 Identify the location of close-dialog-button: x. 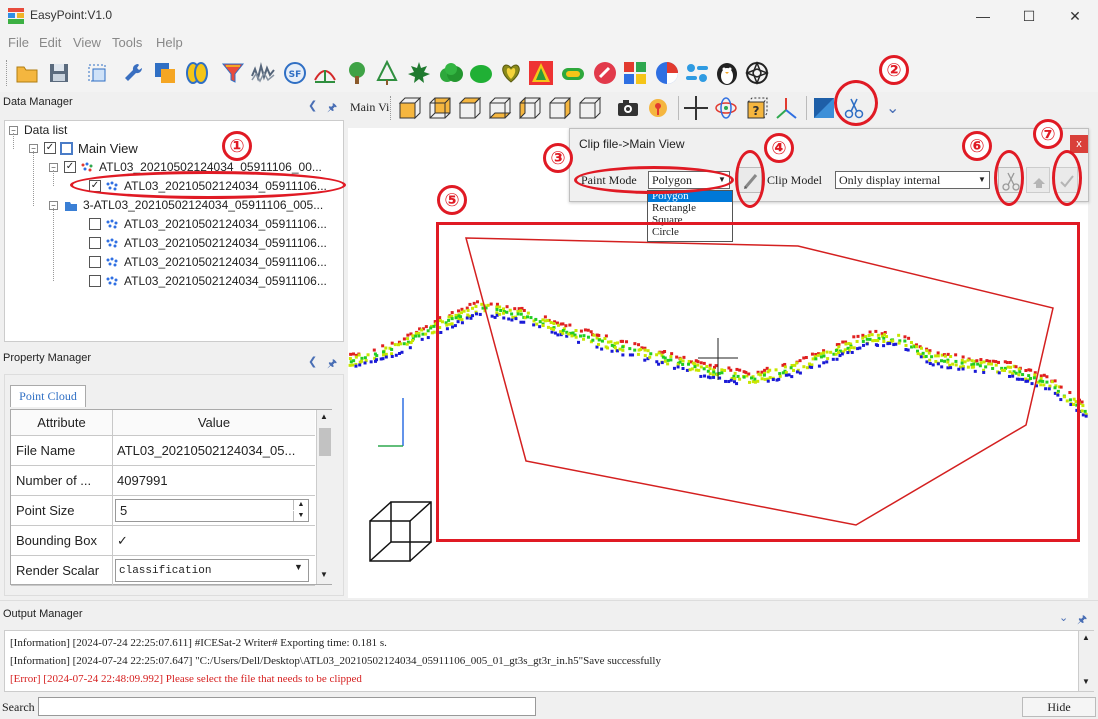
(1079, 144).